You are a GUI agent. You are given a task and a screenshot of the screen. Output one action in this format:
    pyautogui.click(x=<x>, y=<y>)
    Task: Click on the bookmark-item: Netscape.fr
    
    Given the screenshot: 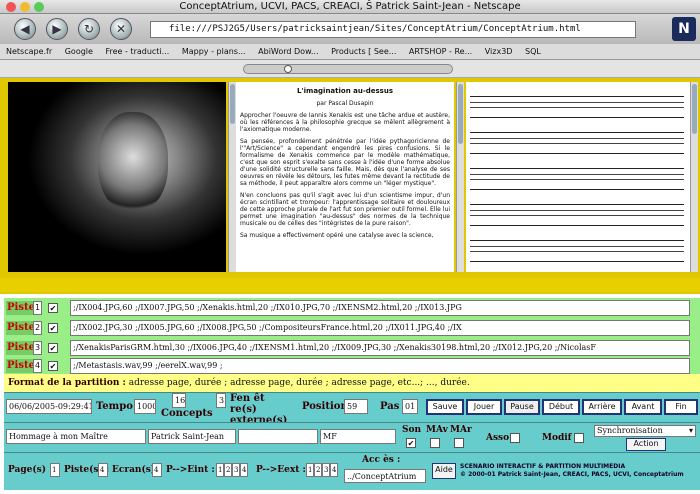 What is the action you would take?
    pyautogui.click(x=29, y=51)
    